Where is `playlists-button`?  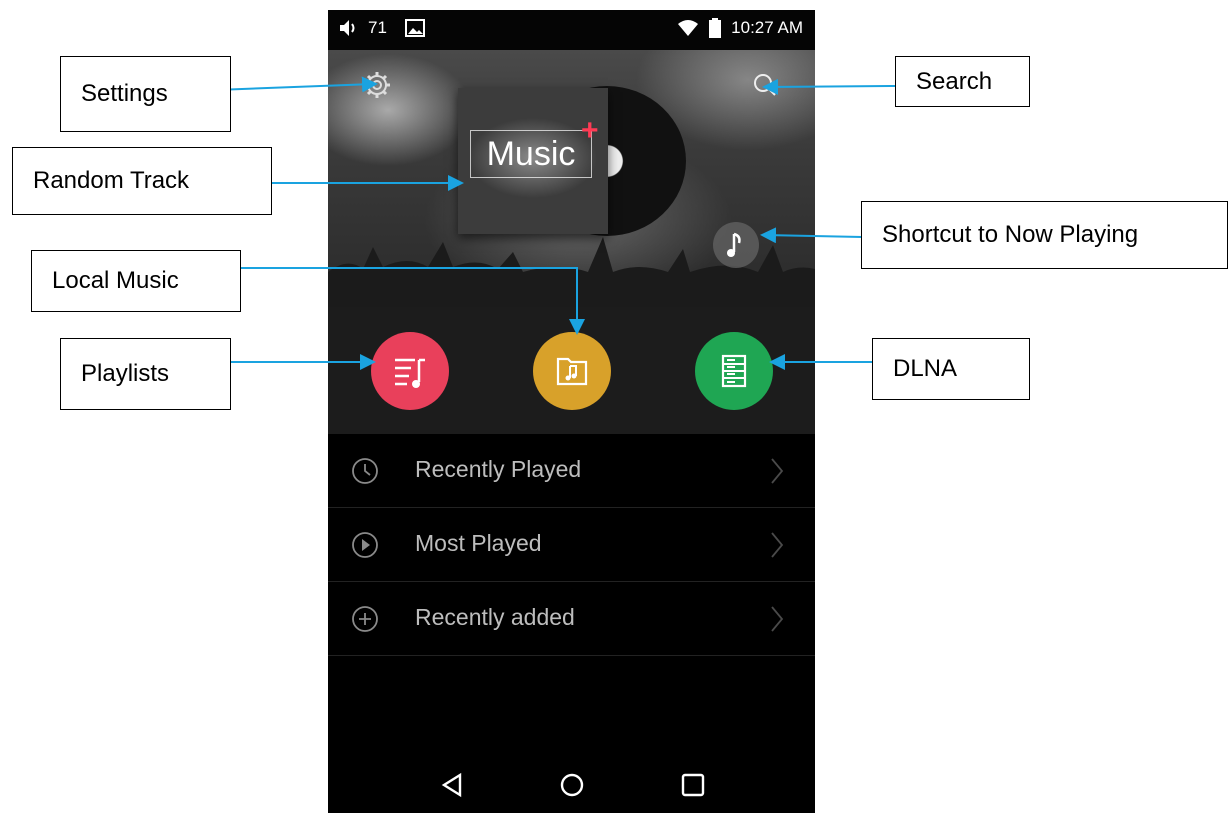 playlists-button is located at coordinates (410, 371).